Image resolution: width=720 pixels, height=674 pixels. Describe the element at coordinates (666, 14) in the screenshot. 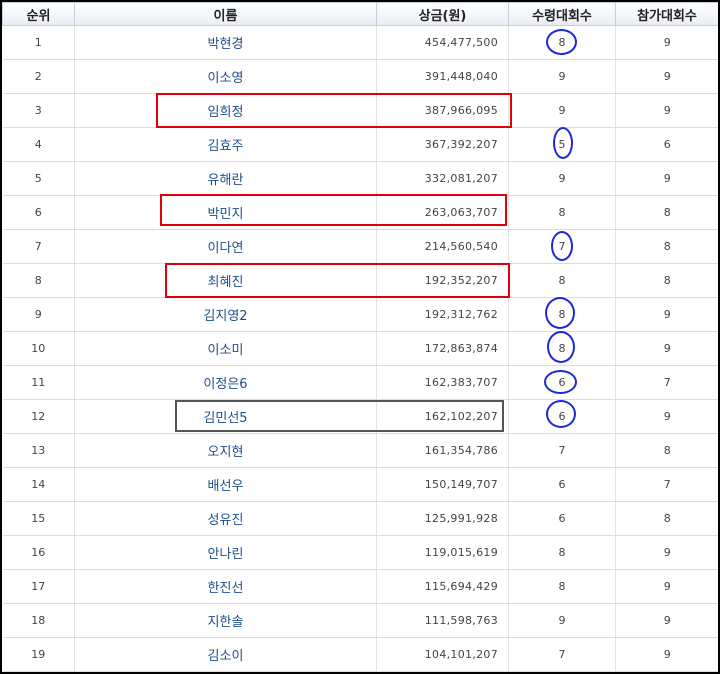

I see `header-entries: 참가대회수` at that location.